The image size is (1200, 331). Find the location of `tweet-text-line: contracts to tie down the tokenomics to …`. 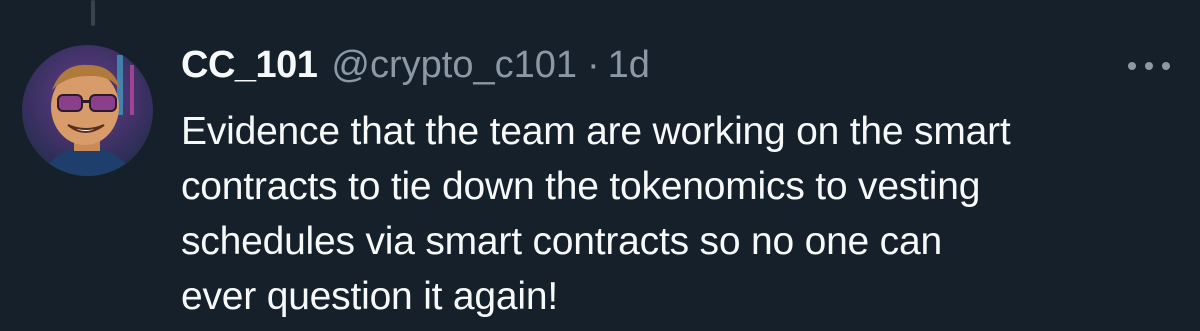

tweet-text-line: contracts to tie down the tokenomics to … is located at coordinates (581, 186).